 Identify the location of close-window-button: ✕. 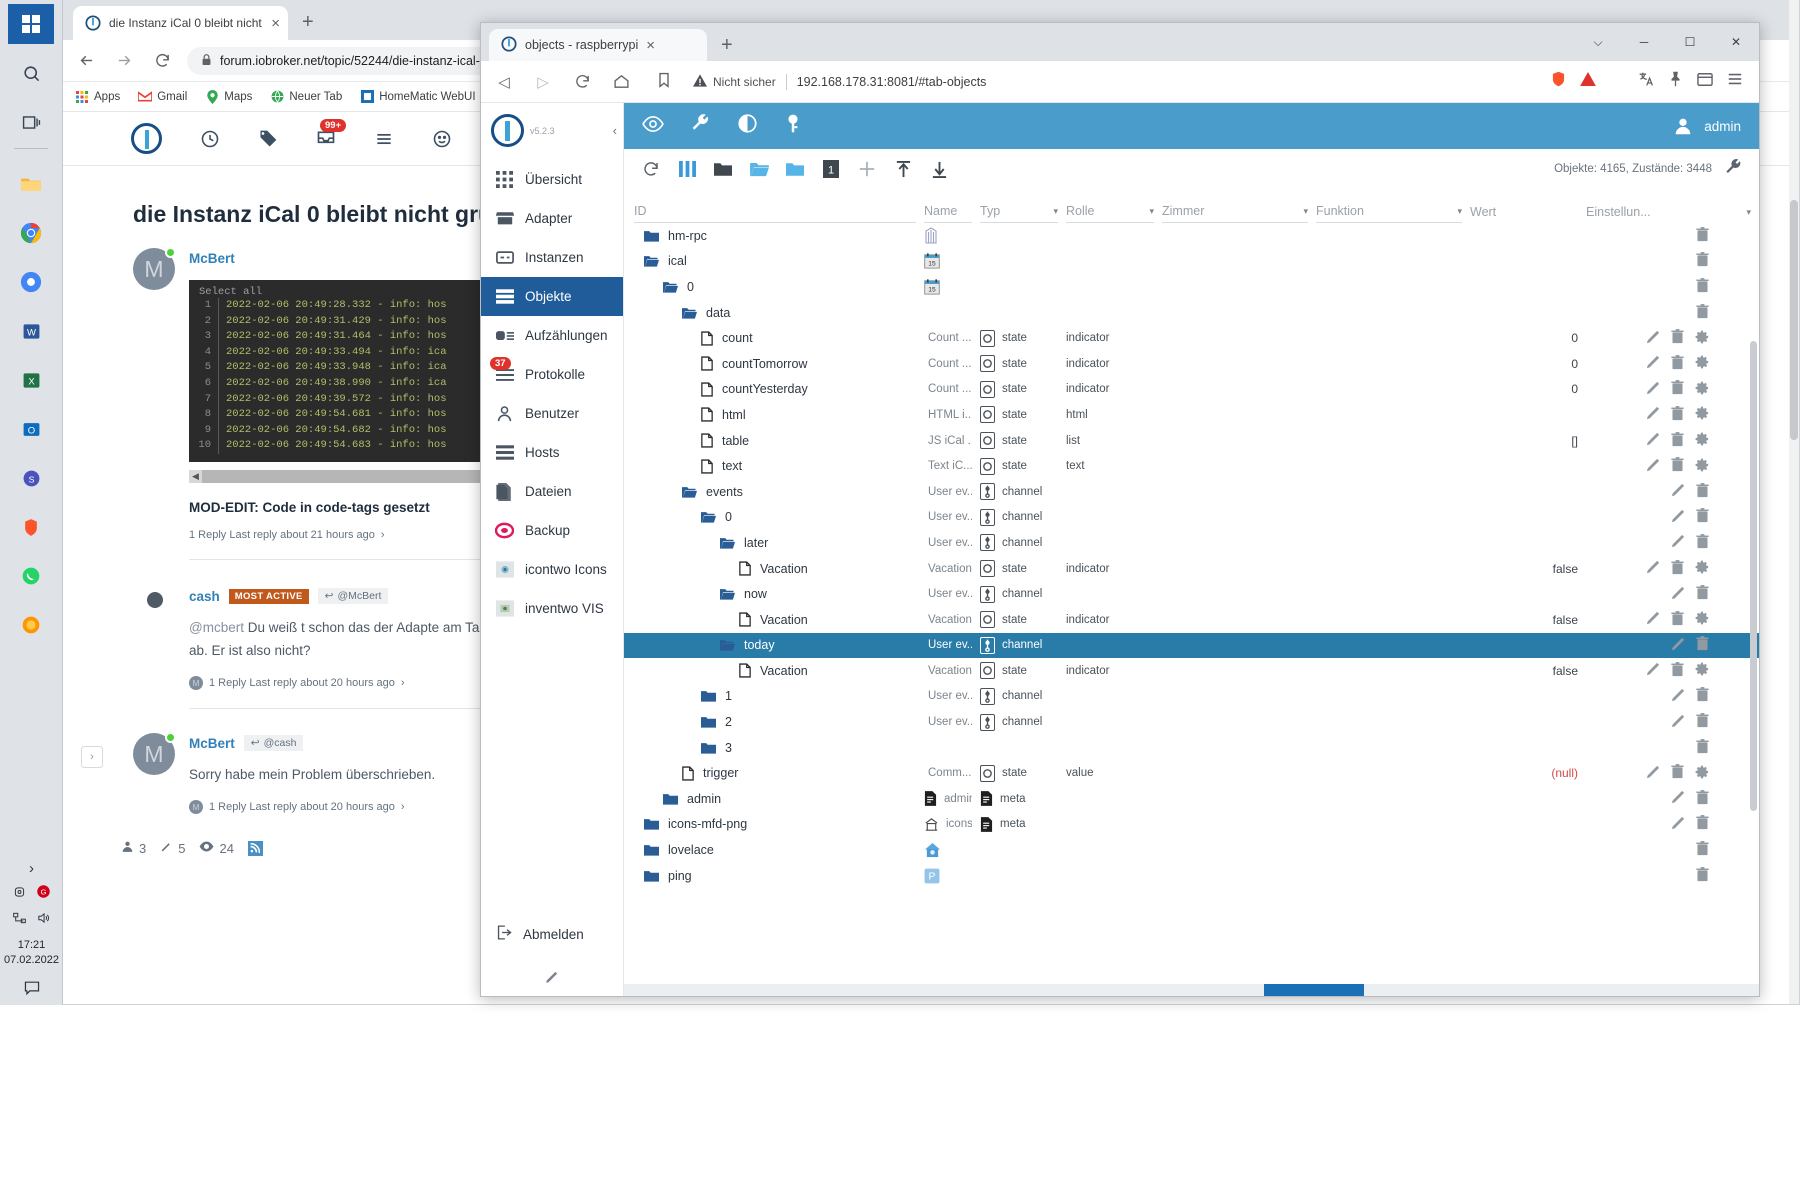
(1736, 42).